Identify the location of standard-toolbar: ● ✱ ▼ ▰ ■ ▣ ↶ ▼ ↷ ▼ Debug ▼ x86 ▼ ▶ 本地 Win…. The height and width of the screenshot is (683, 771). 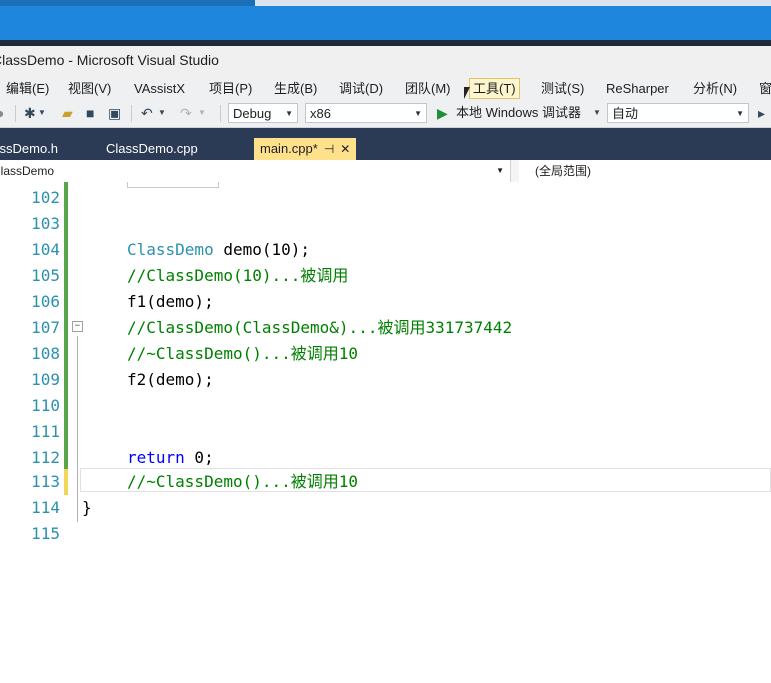
(385, 114).